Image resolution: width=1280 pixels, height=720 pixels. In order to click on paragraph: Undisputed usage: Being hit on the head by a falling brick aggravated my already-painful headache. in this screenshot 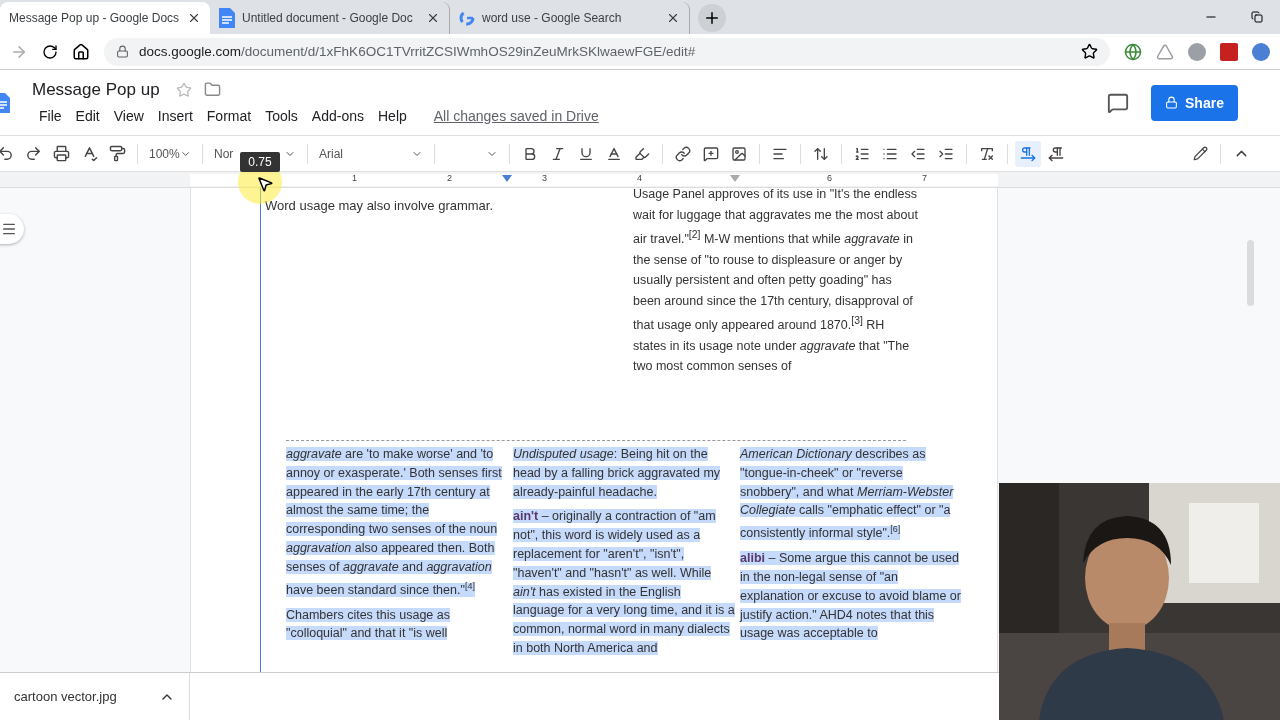, I will do `click(617, 473)`.